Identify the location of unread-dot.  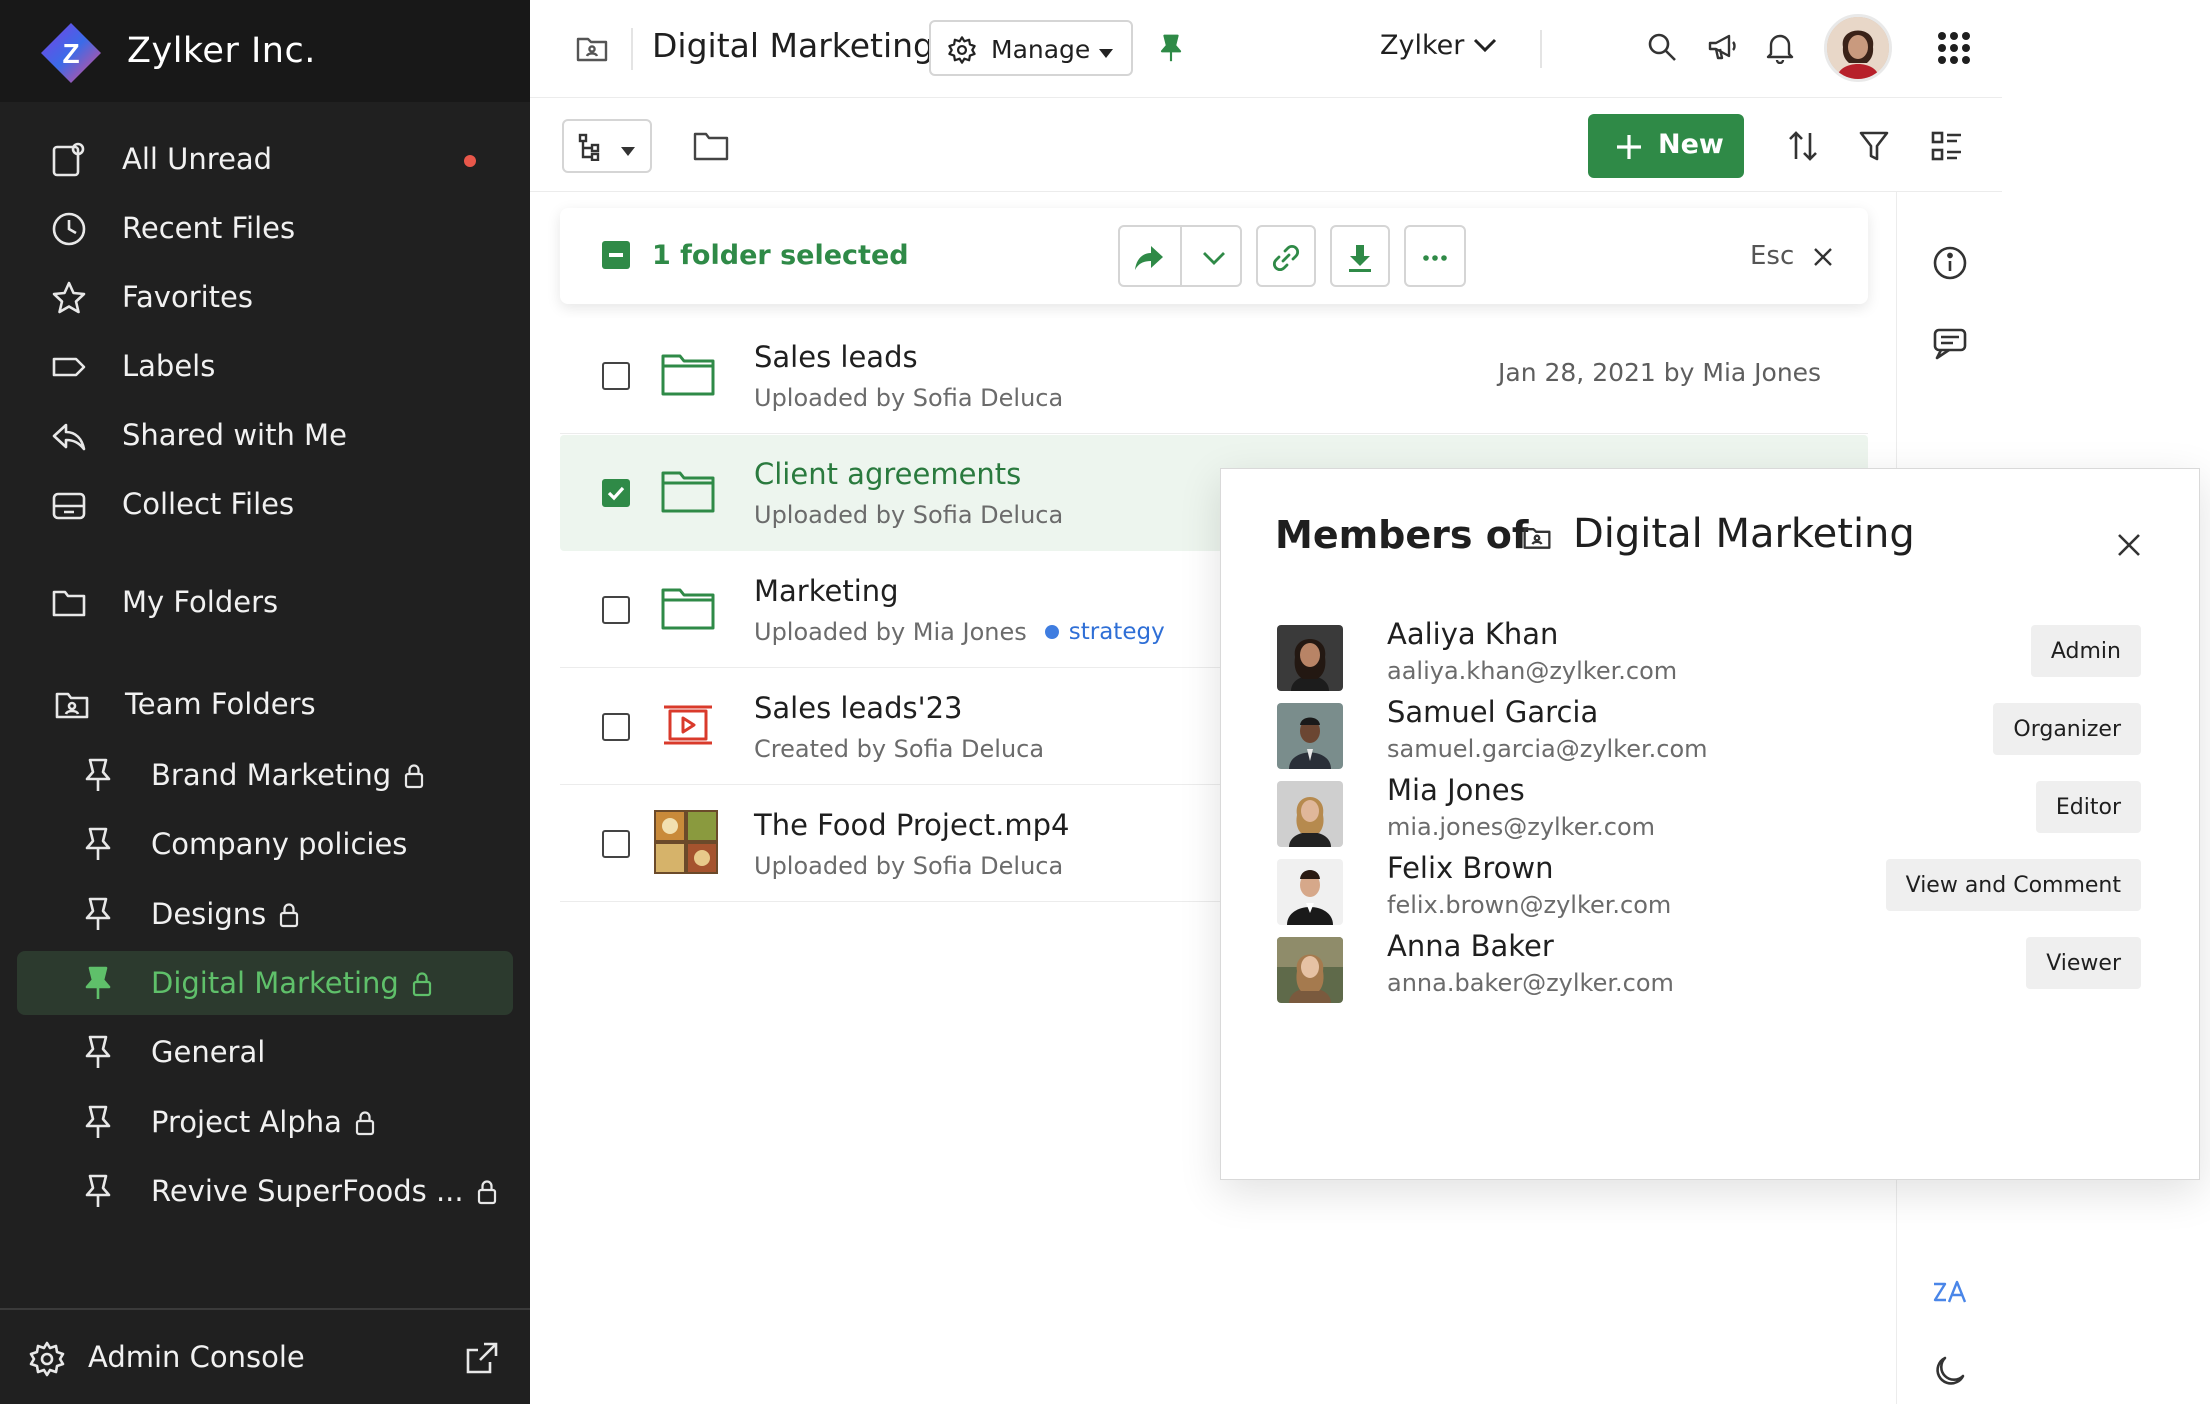
(470, 161).